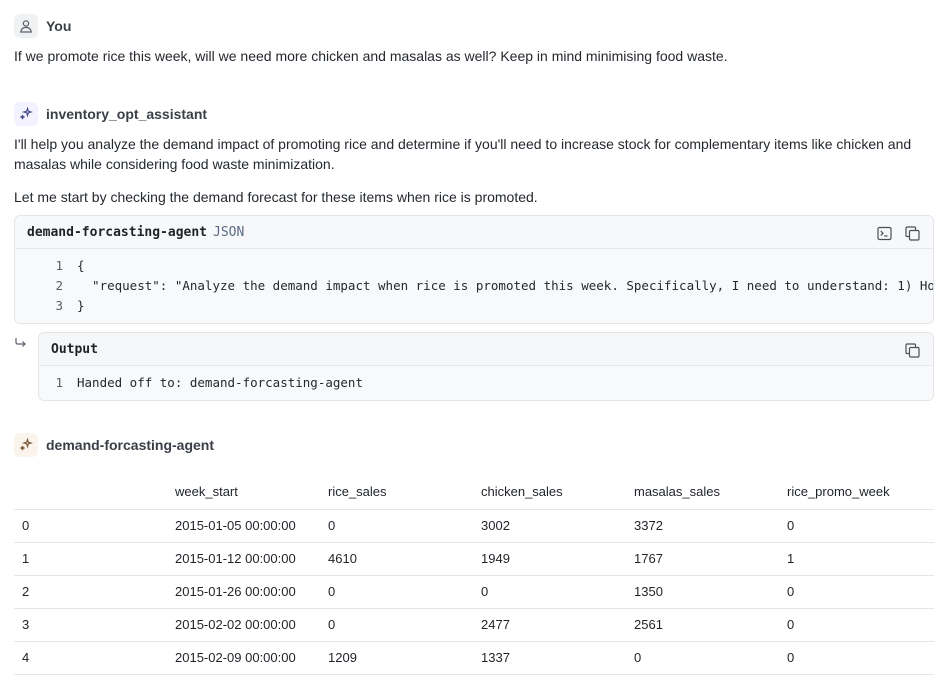 Image resolution: width=943 pixels, height=679 pixels. I want to click on assistant-message-header: inventory_opt_assistant, so click(110, 114).